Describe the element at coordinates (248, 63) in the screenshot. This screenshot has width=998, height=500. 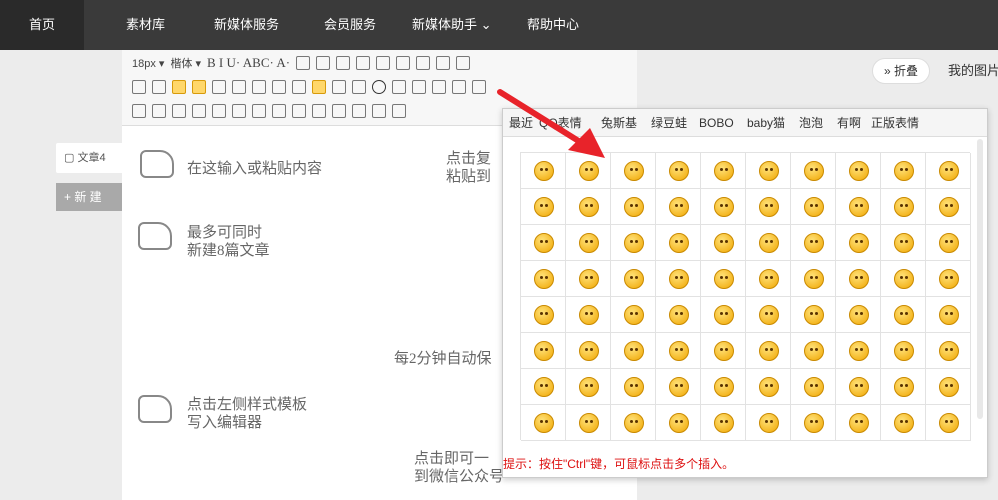
I see `format-buttons: B I U· ABC· A·` at that location.